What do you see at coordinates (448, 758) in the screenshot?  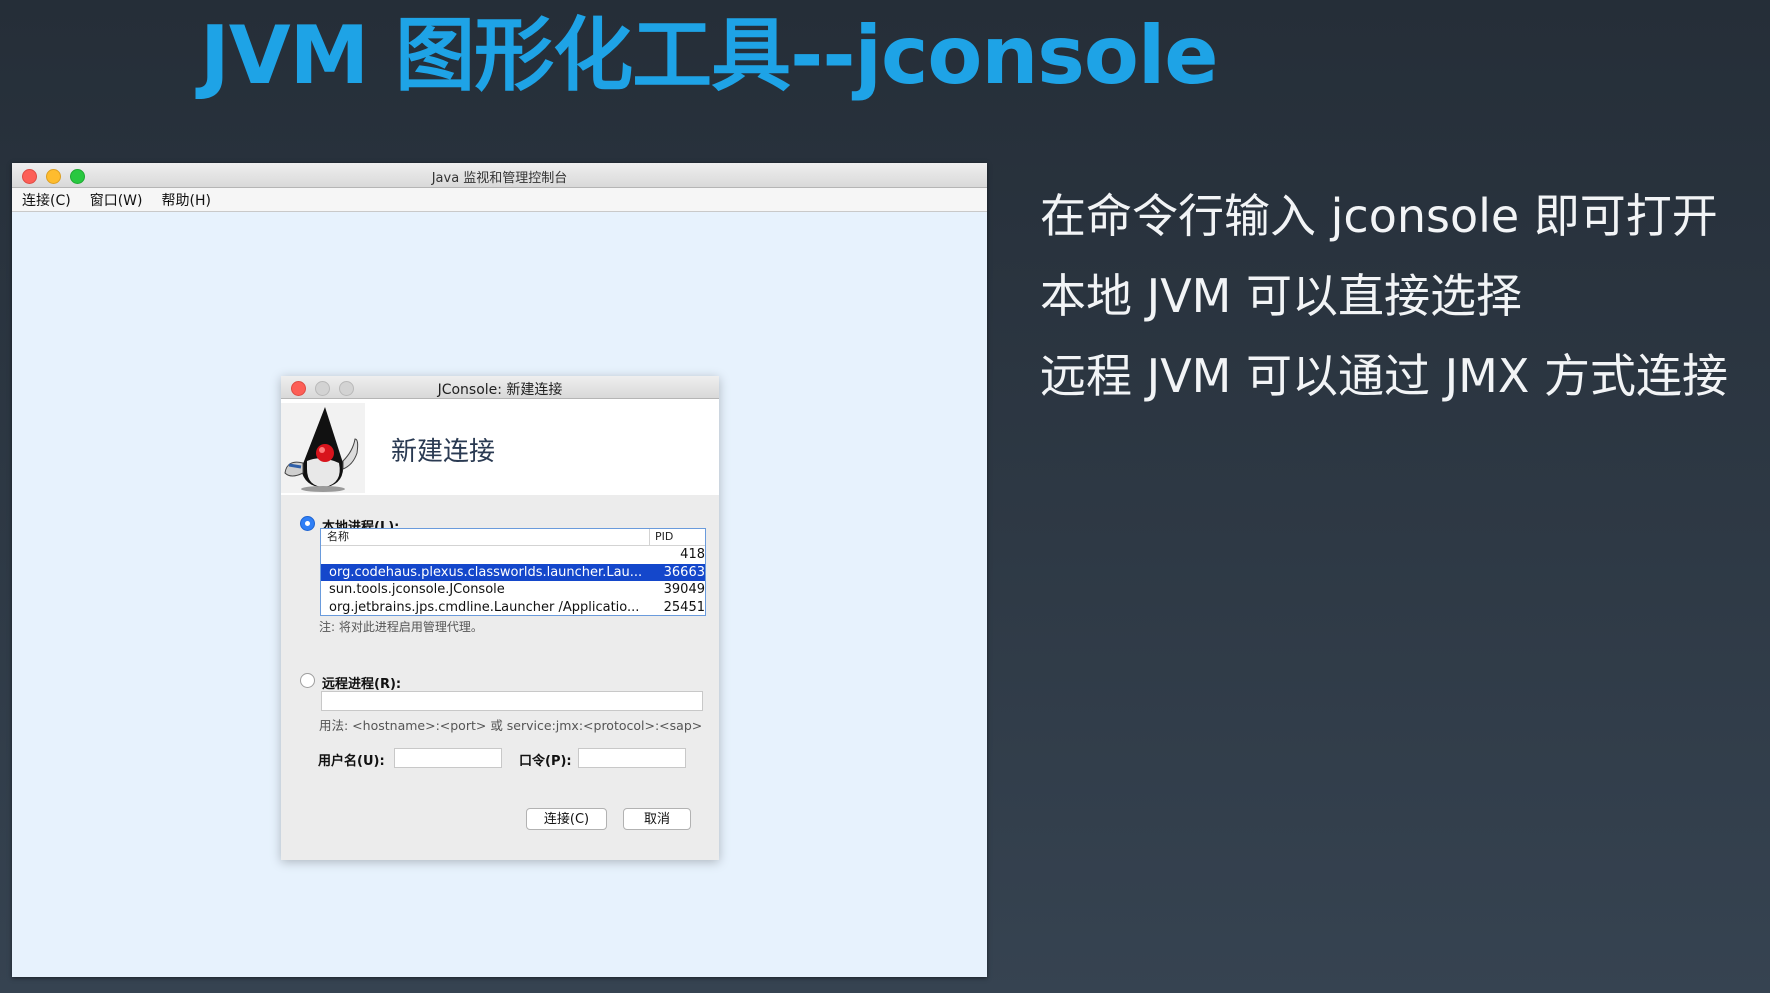 I see `username-input` at bounding box center [448, 758].